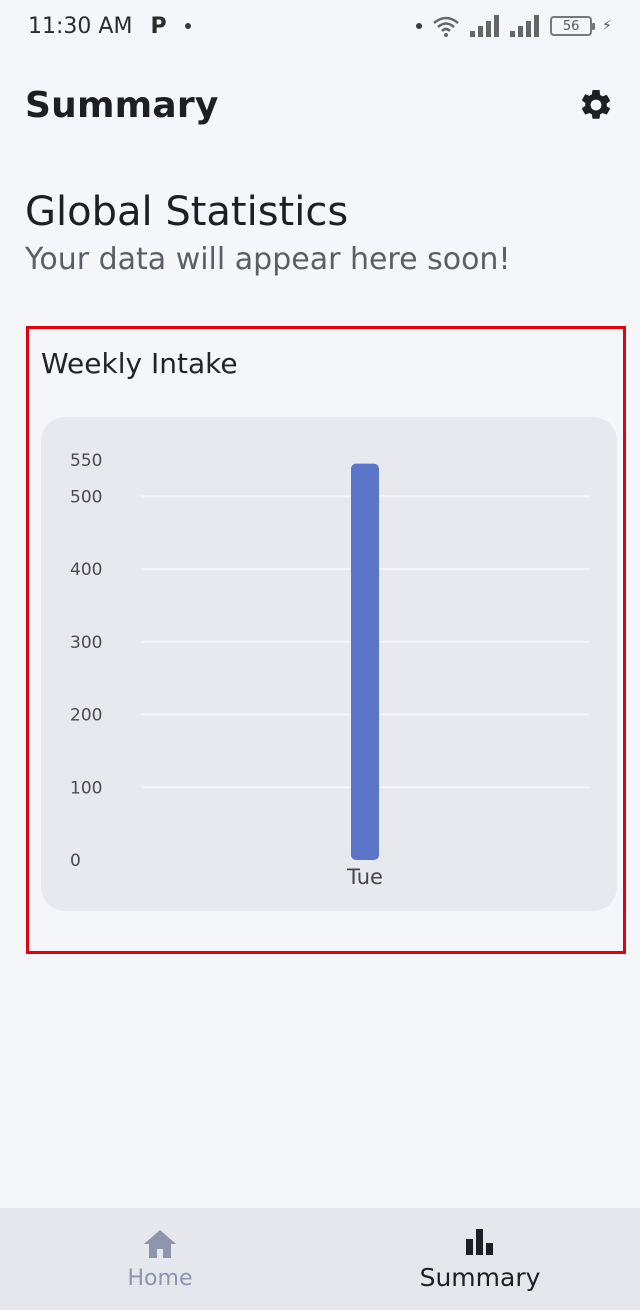 The image size is (640, 1310). I want to click on card-title: Weekly Intake, so click(139, 363).